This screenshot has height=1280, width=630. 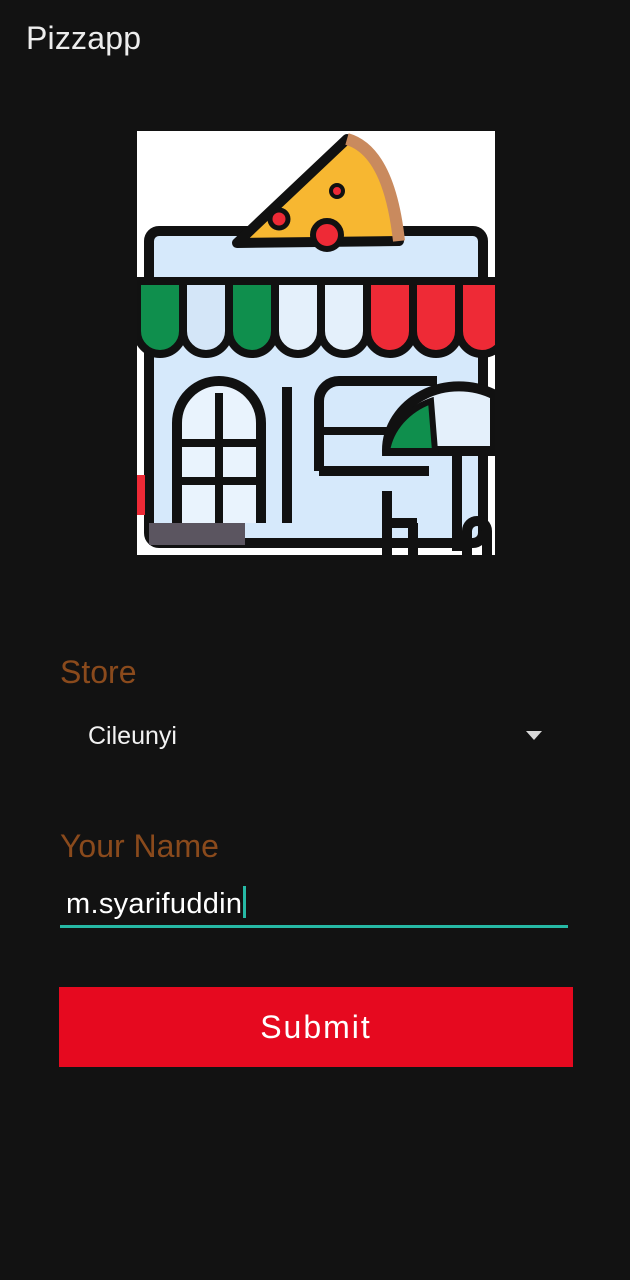 What do you see at coordinates (245, 902) in the screenshot?
I see `text-cursor` at bounding box center [245, 902].